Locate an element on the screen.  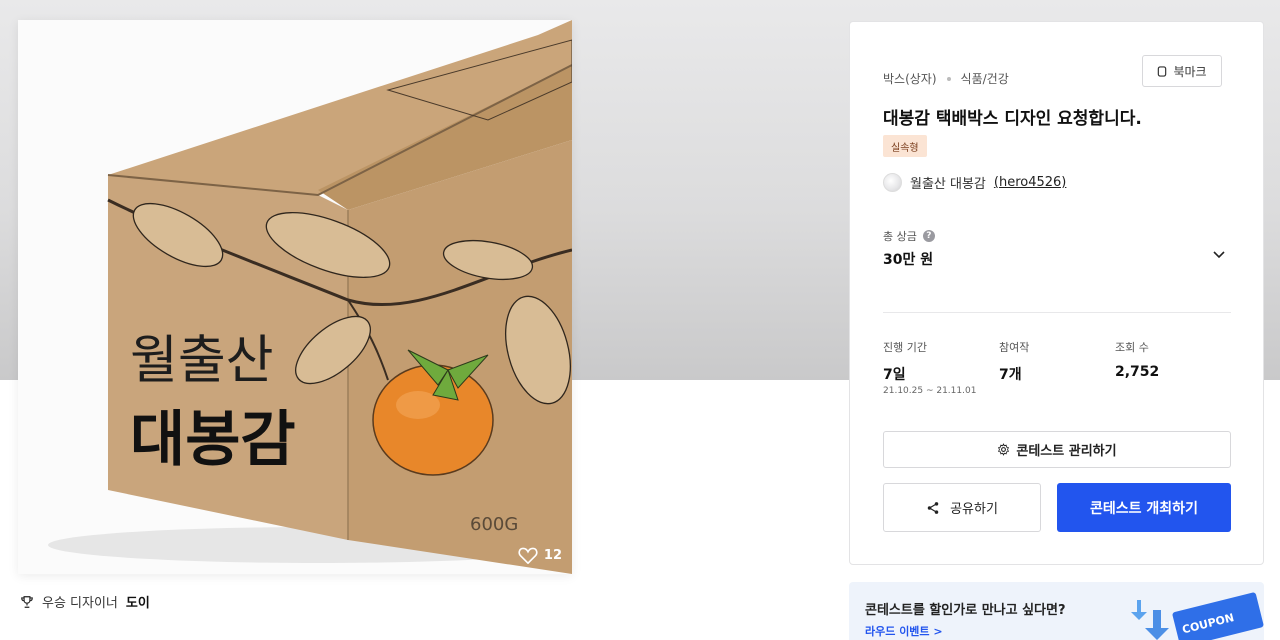
share-button: 공유하기 is located at coordinates (962, 507).